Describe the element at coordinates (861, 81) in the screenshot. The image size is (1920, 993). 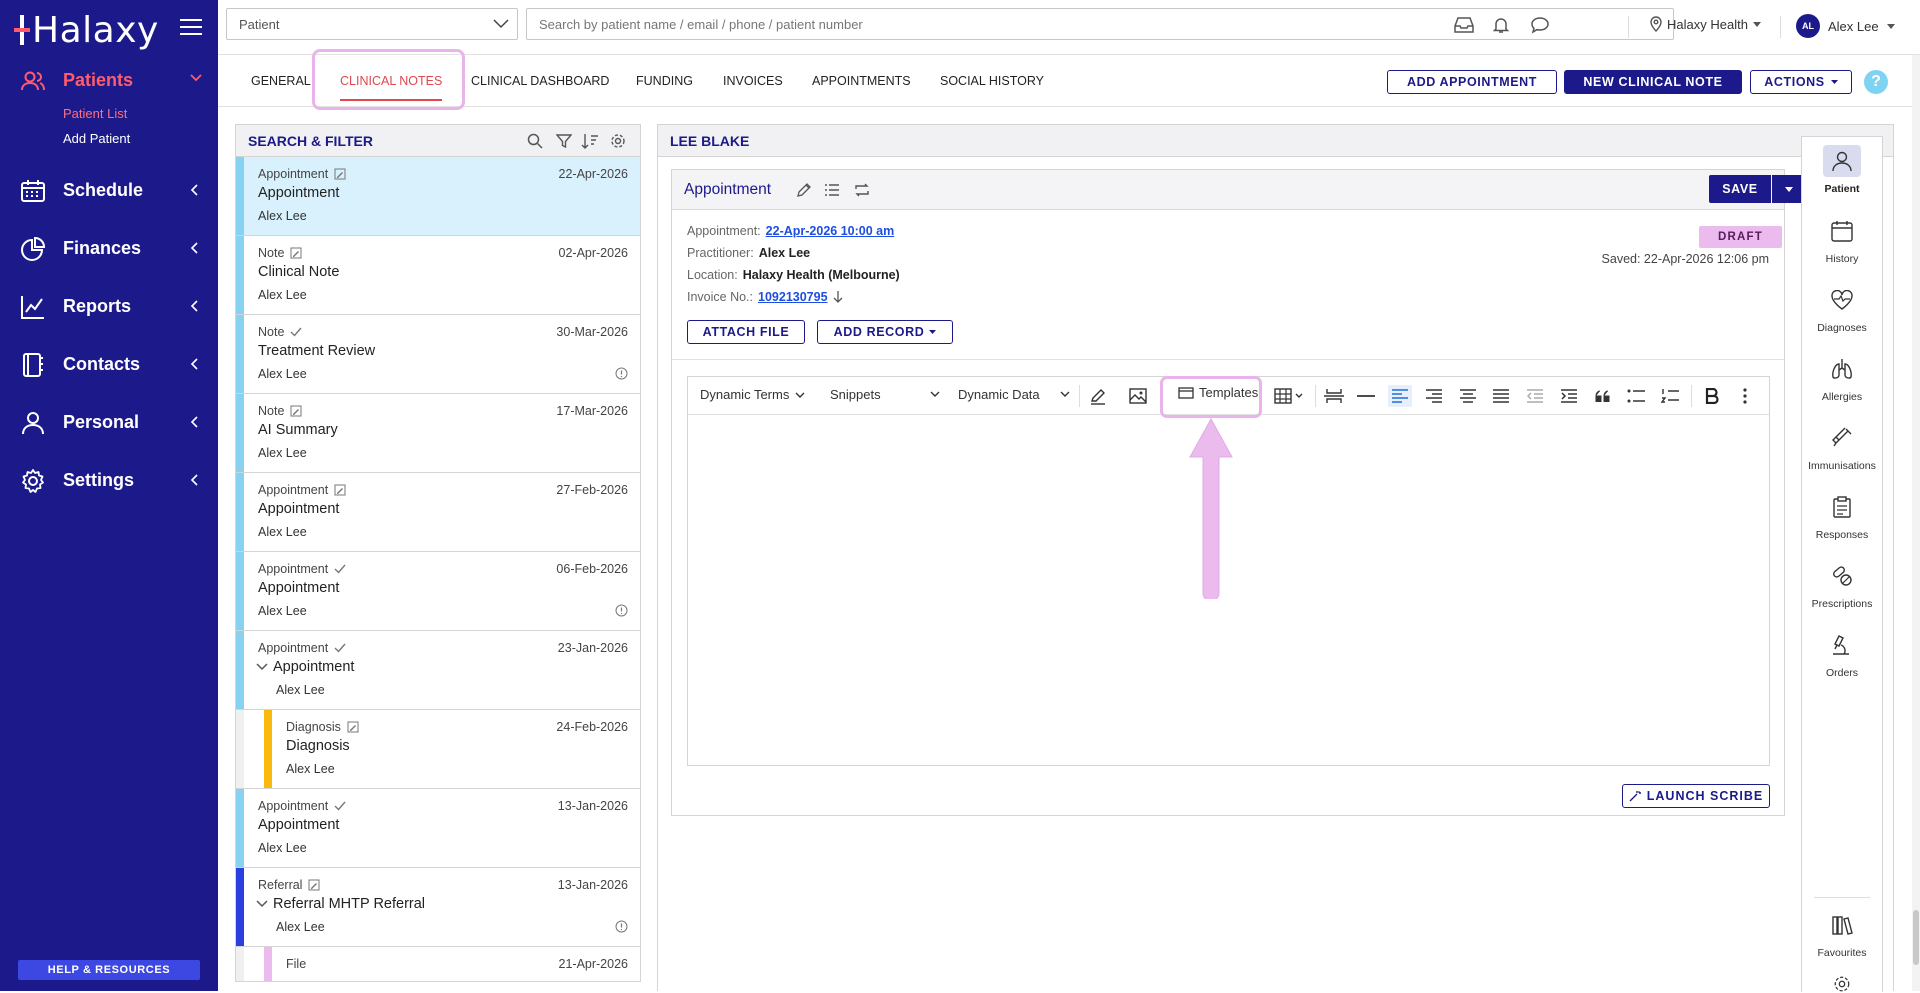
I see `tab-appointments: APPOINTMENTS` at that location.